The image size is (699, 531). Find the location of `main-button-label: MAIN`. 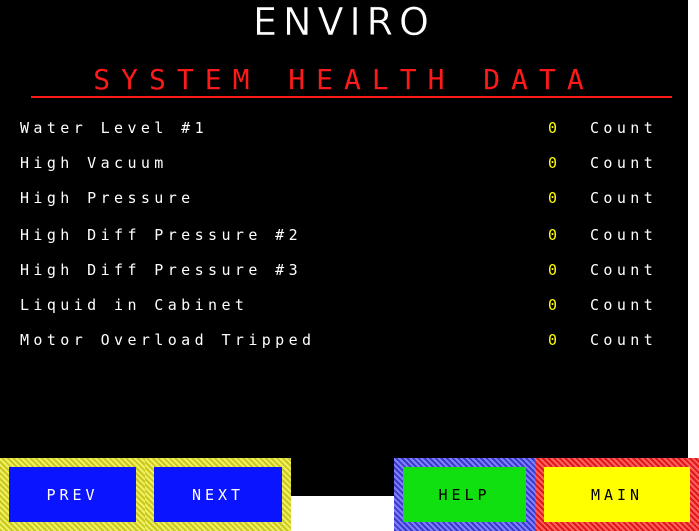

main-button-label: MAIN is located at coordinates (617, 494).